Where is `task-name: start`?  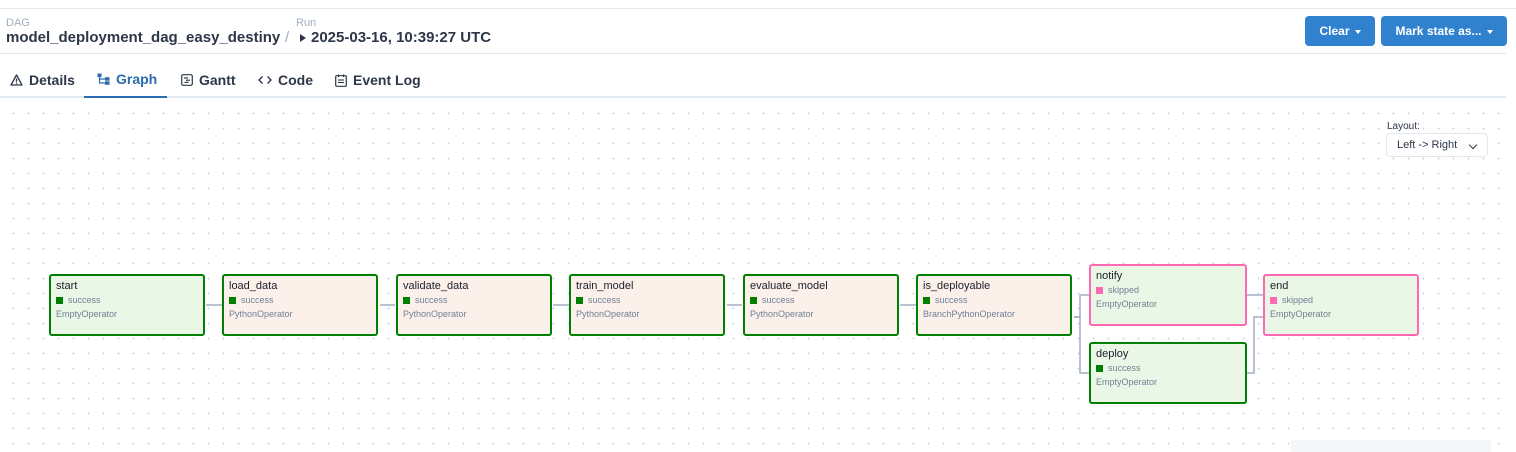 task-name: start is located at coordinates (67, 286).